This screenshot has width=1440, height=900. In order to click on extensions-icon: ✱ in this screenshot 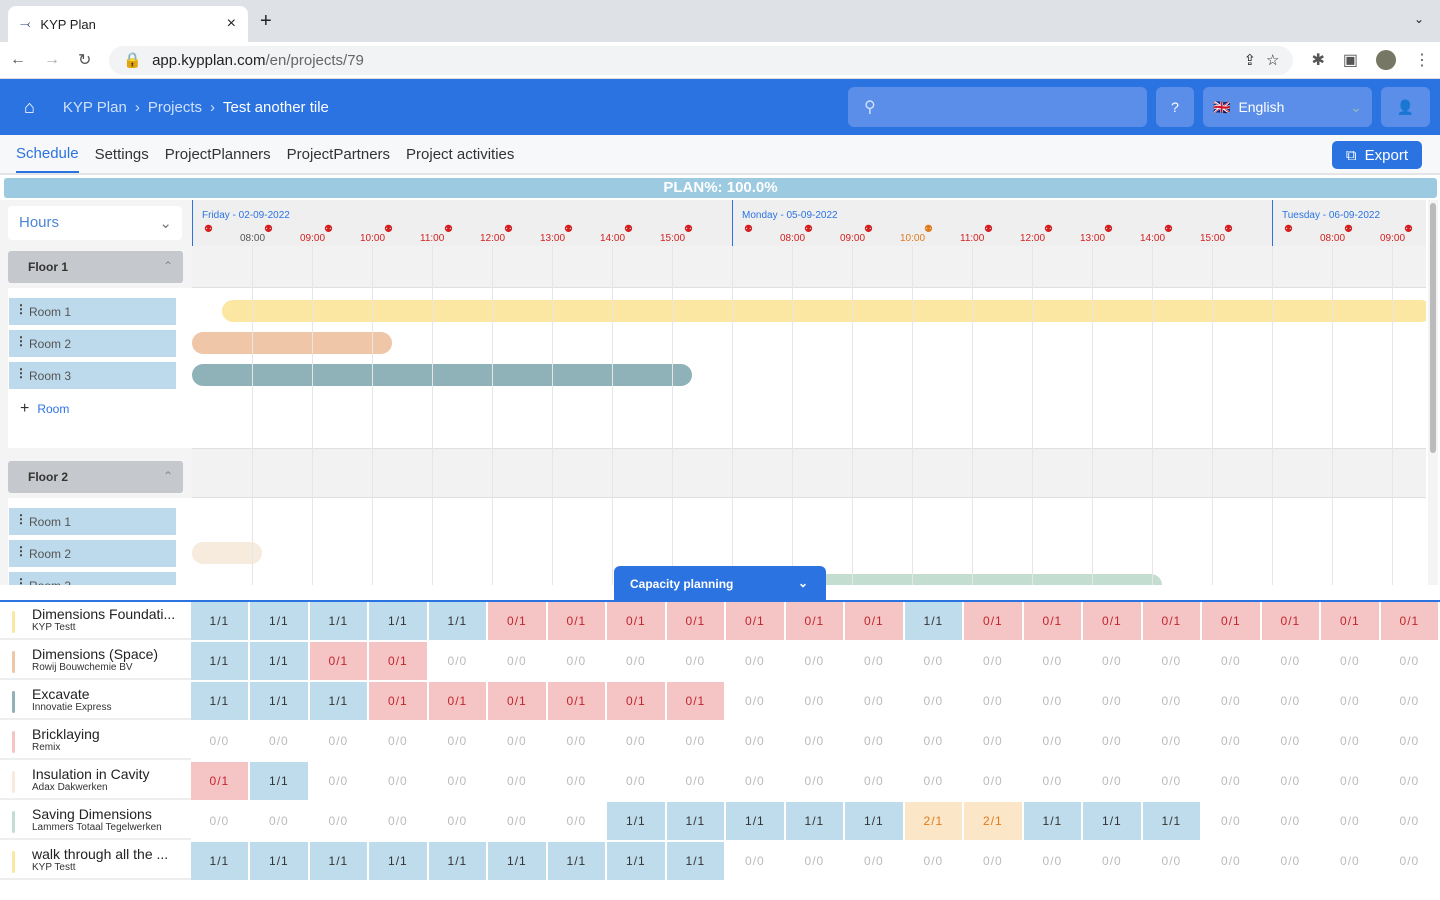, I will do `click(1317, 60)`.